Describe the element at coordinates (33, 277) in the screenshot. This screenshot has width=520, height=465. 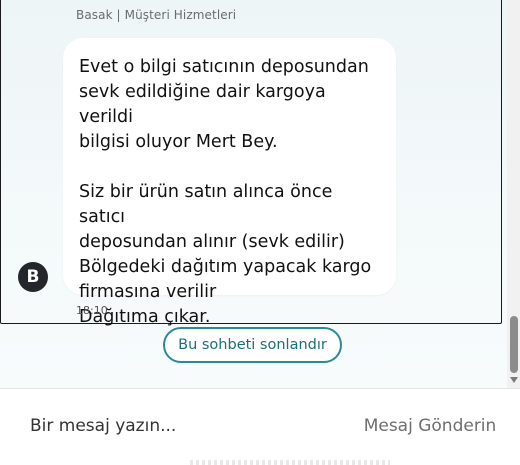
I see `avatar: B` at that location.